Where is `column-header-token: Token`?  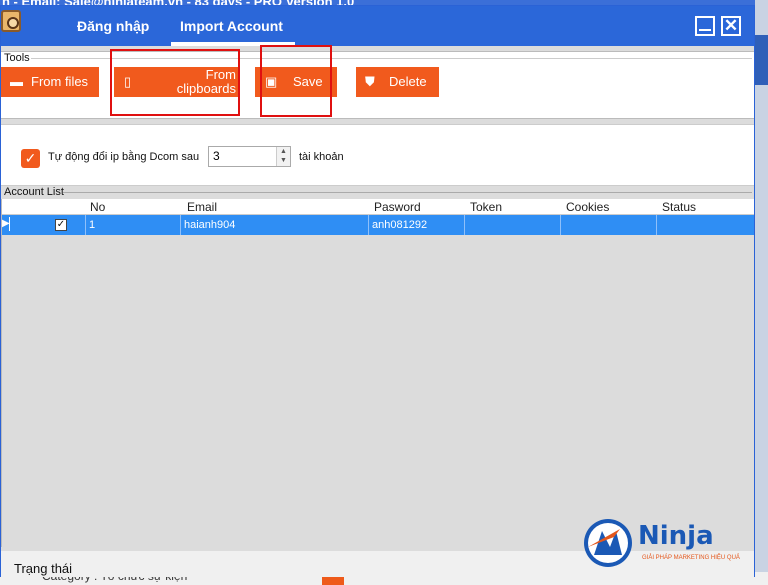 column-header-token: Token is located at coordinates (486, 207).